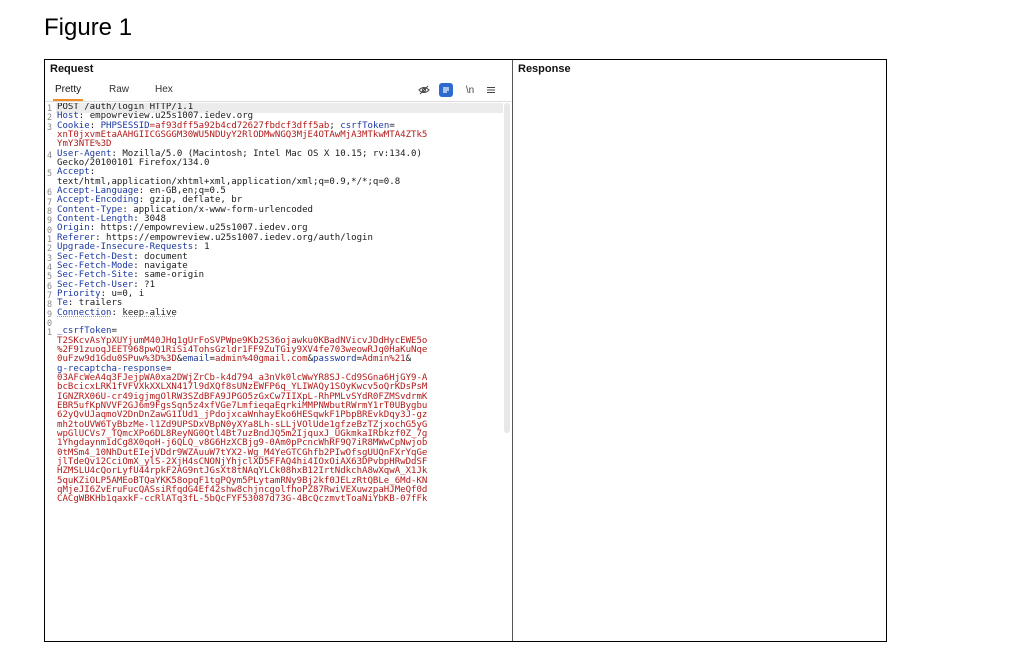  What do you see at coordinates (491, 90) in the screenshot?
I see `menu-icon` at bounding box center [491, 90].